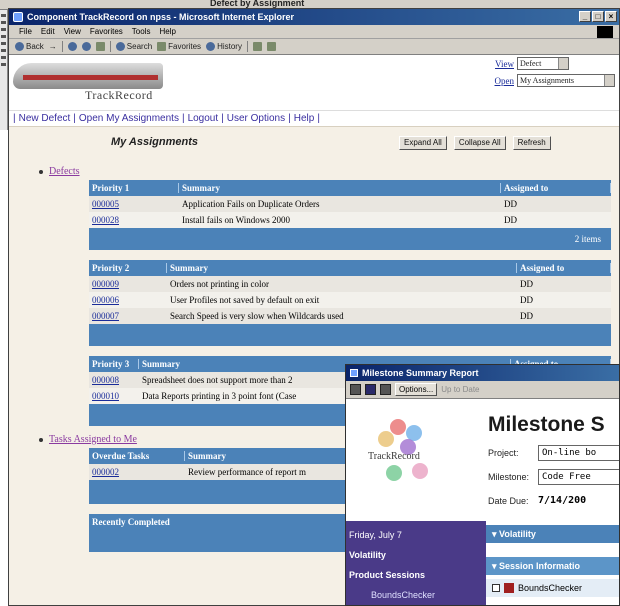 This screenshot has height=606, width=620. What do you see at coordinates (585, 16) in the screenshot?
I see `minimize-button: _` at bounding box center [585, 16].